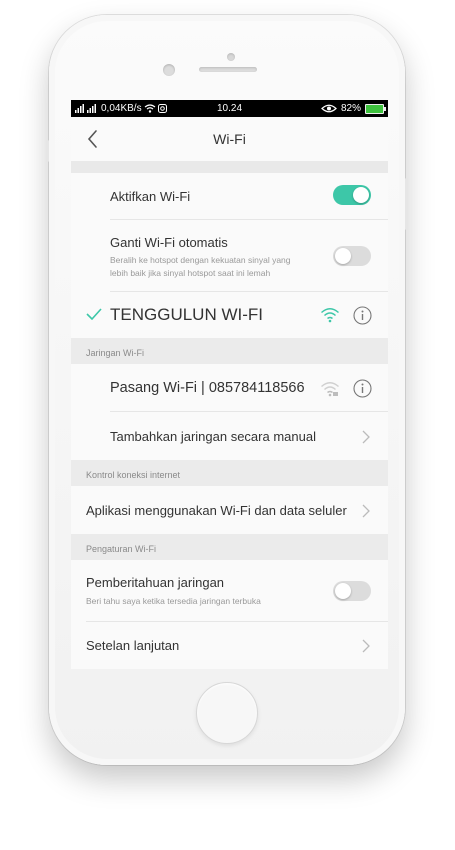  I want to click on network-list-item: Pasang Wi-Fi | 085784118566, so click(229, 388).